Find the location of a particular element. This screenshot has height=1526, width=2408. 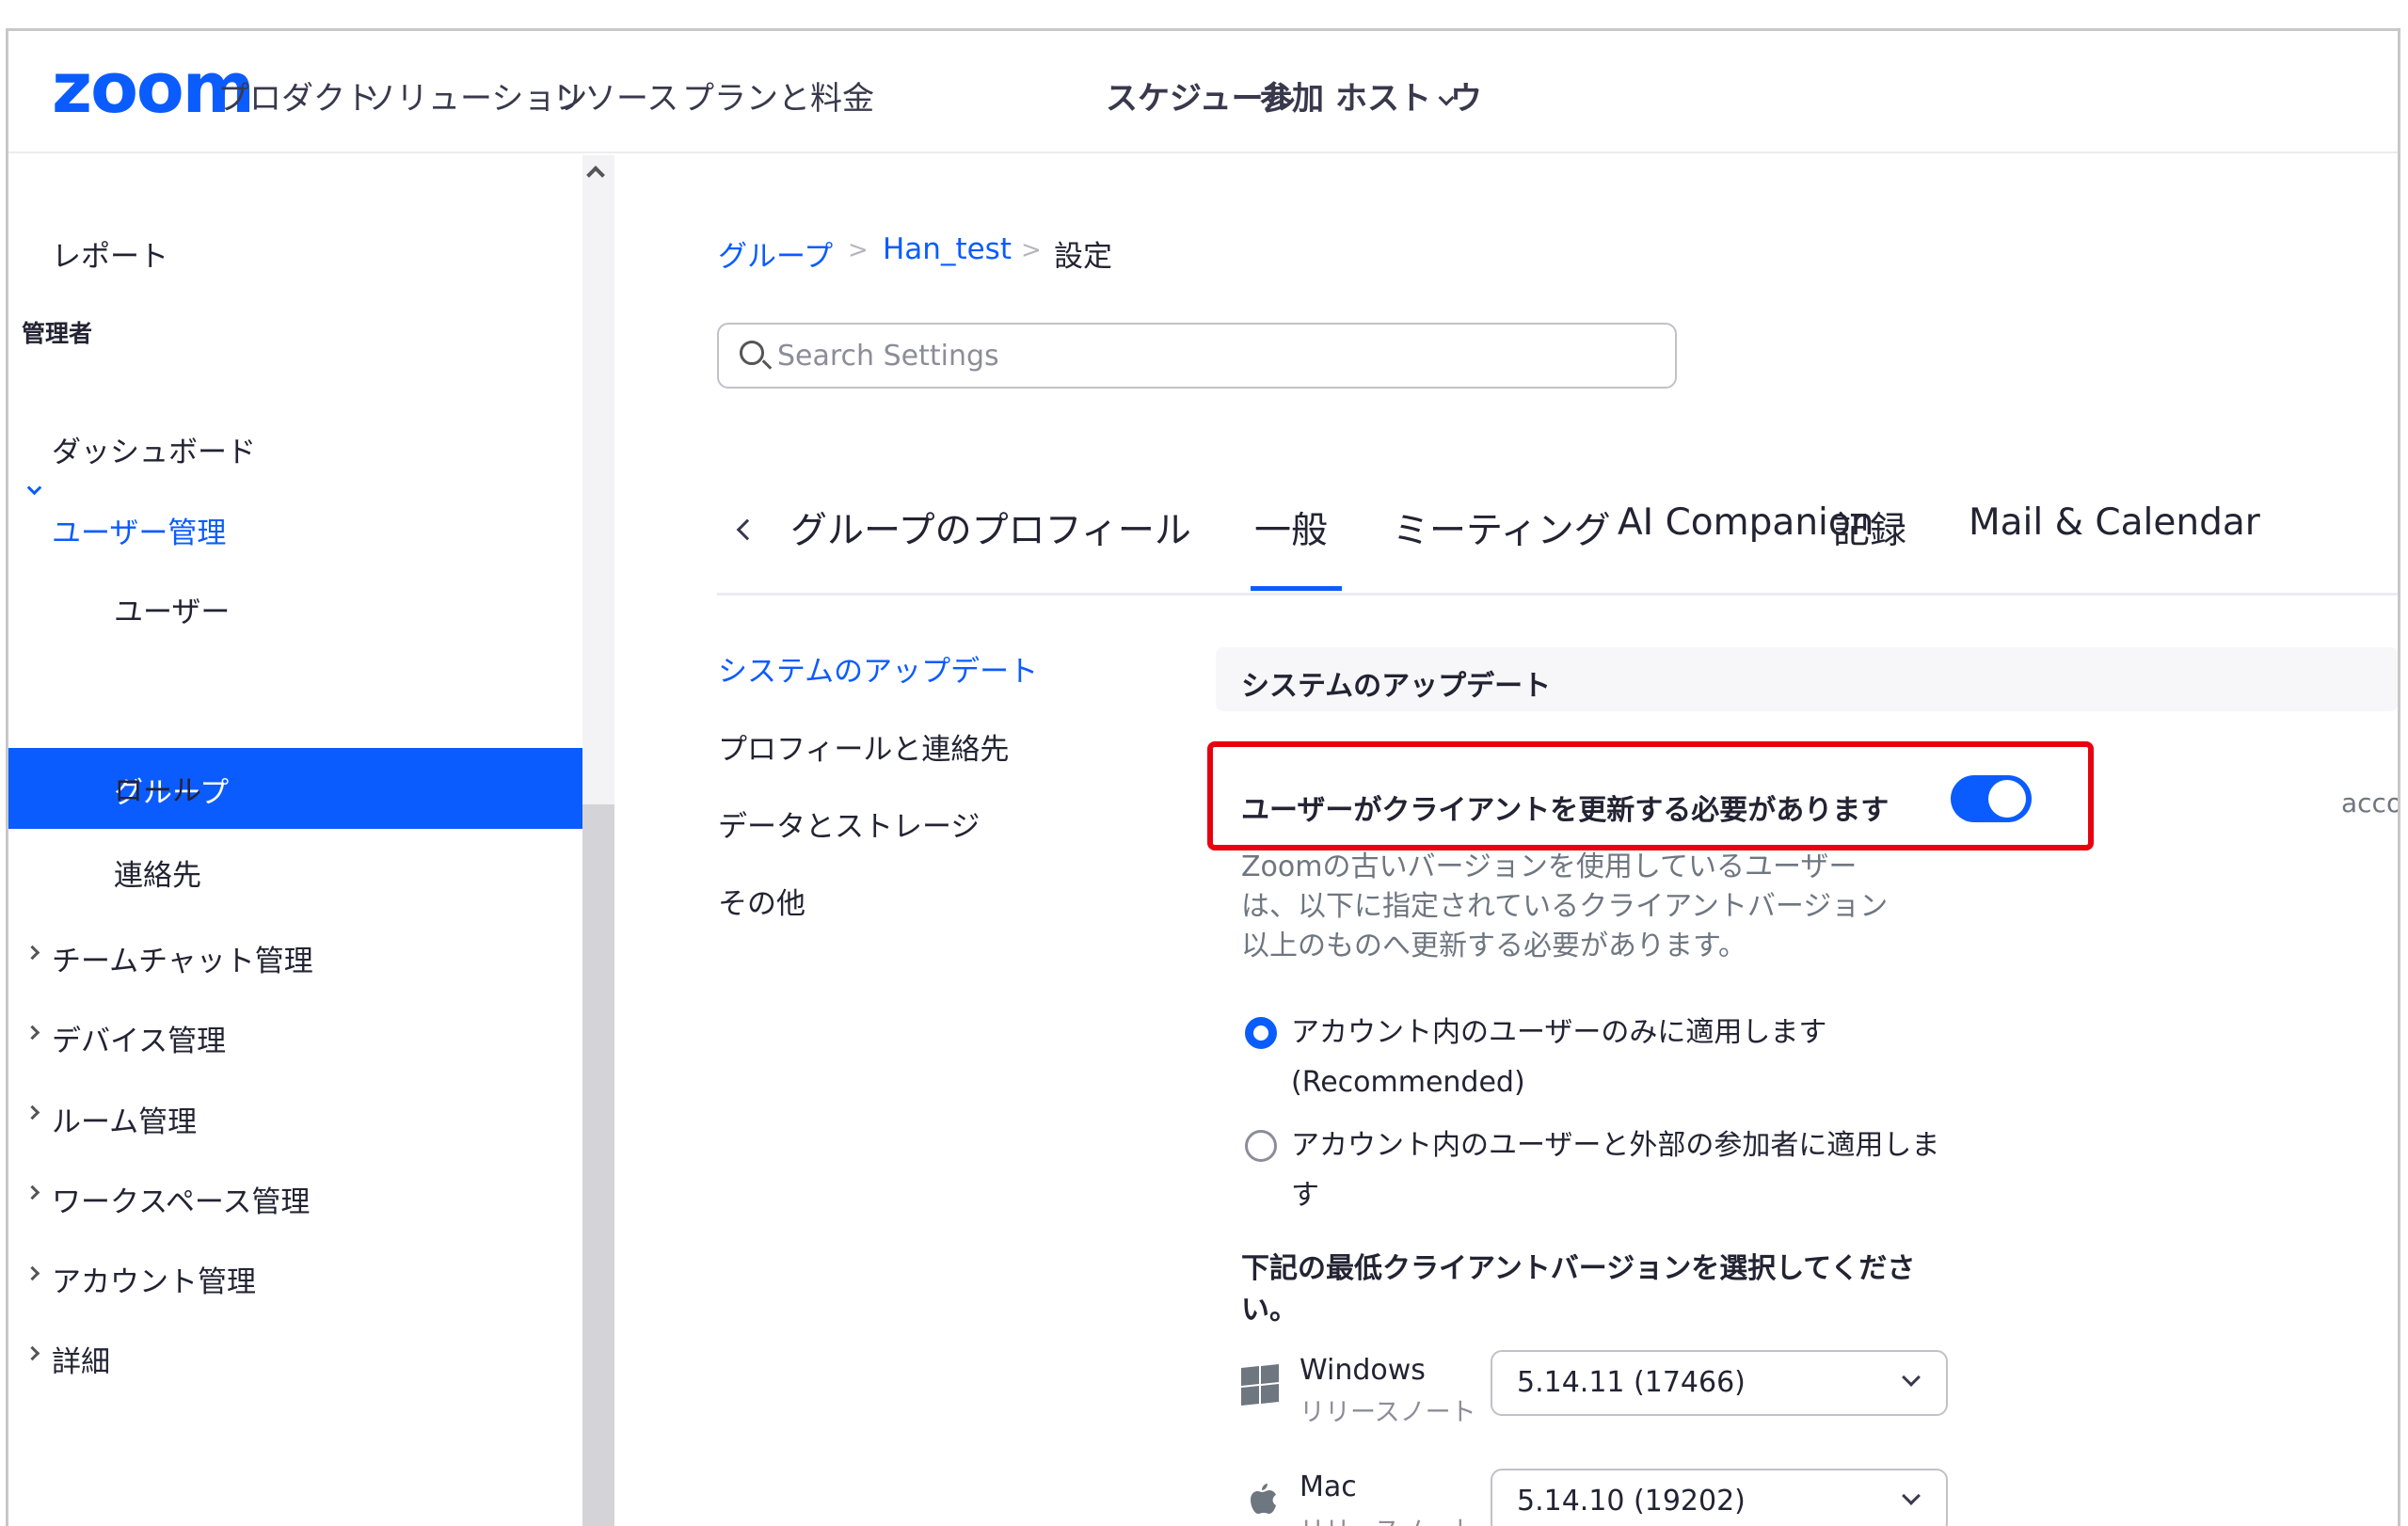

tab-general: 一般 is located at coordinates (1291, 527).